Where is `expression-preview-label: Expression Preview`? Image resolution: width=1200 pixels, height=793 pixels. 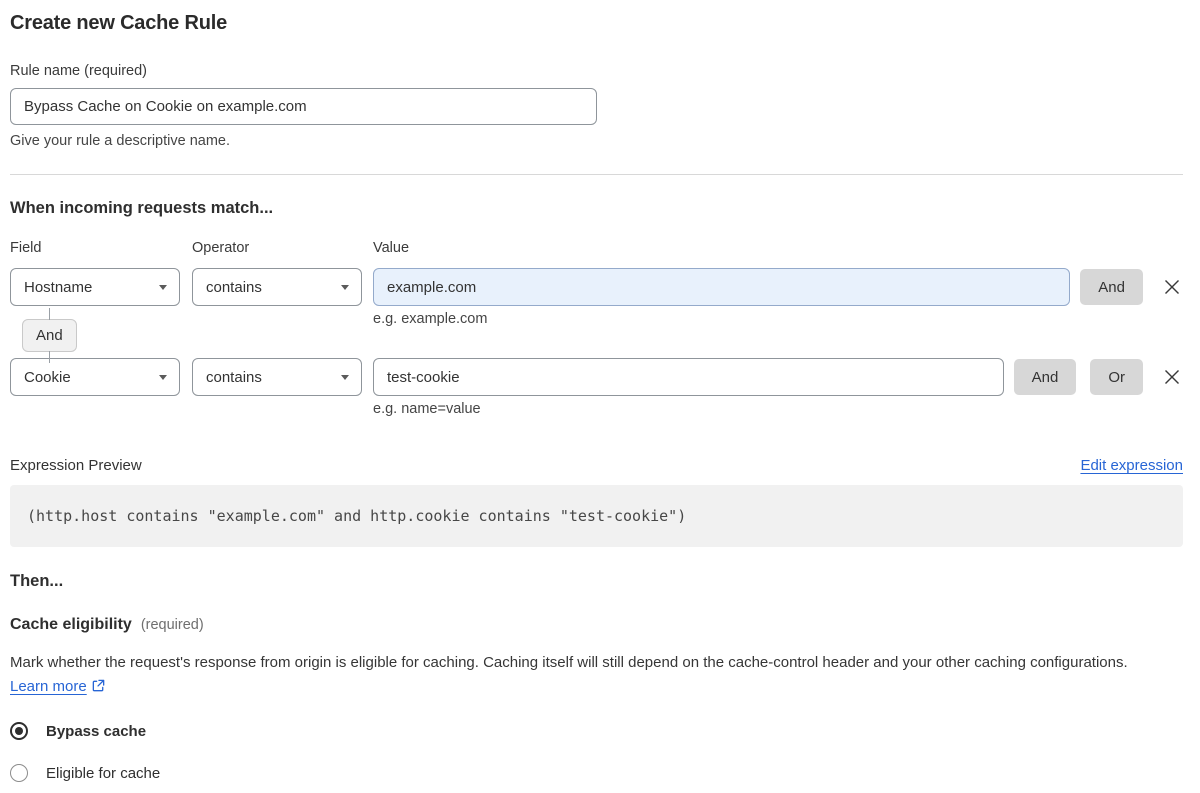 expression-preview-label: Expression Preview is located at coordinates (76, 465).